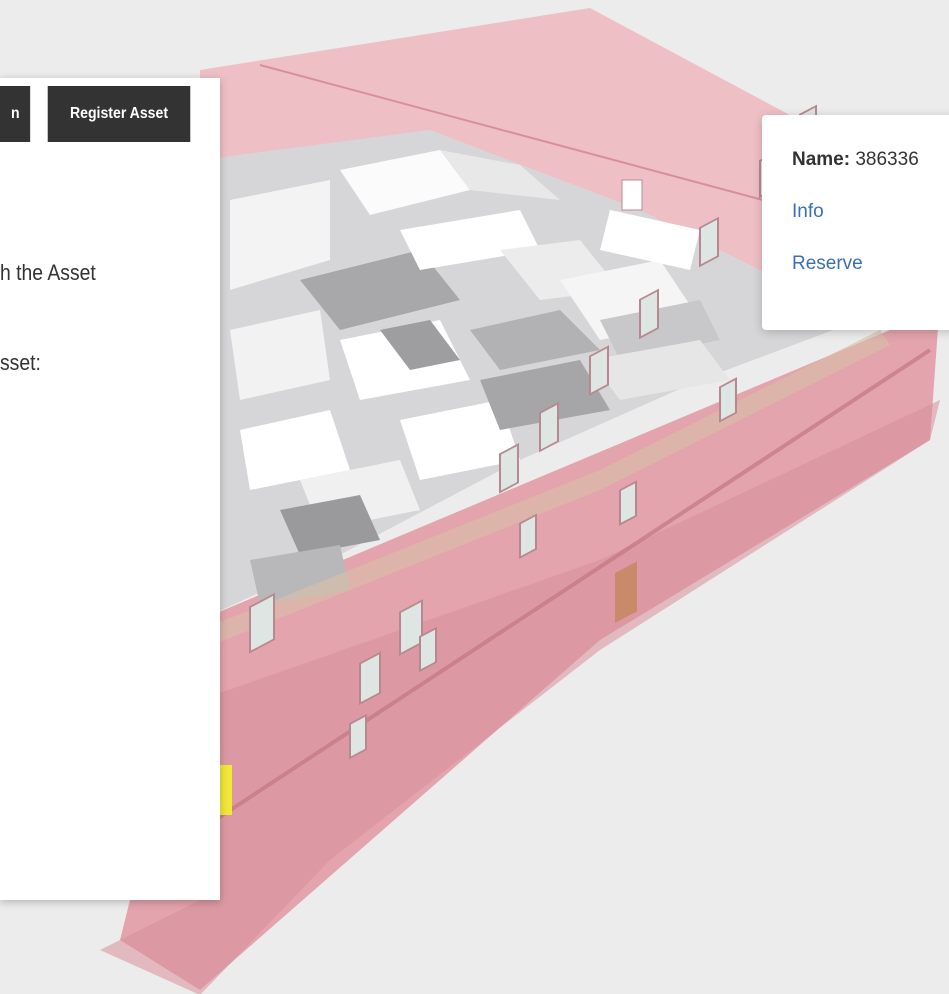 This screenshot has height=994, width=949. Describe the element at coordinates (808, 212) in the screenshot. I see `info-link: Info` at that location.